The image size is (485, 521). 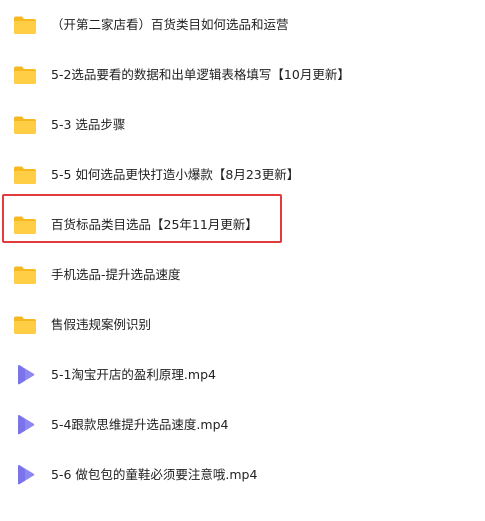 I want to click on list-item-folder: （开第二家店看）百货类目如何选品和运营, so click(x=242, y=25).